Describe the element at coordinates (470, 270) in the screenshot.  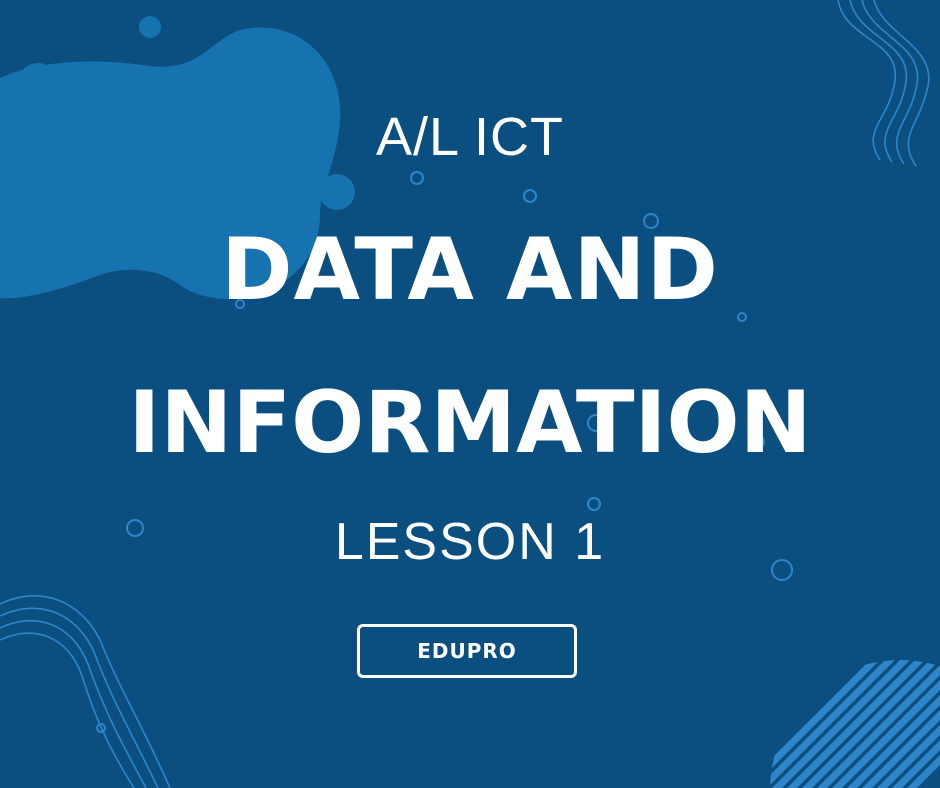
I see `title-line-1: DATA AND` at that location.